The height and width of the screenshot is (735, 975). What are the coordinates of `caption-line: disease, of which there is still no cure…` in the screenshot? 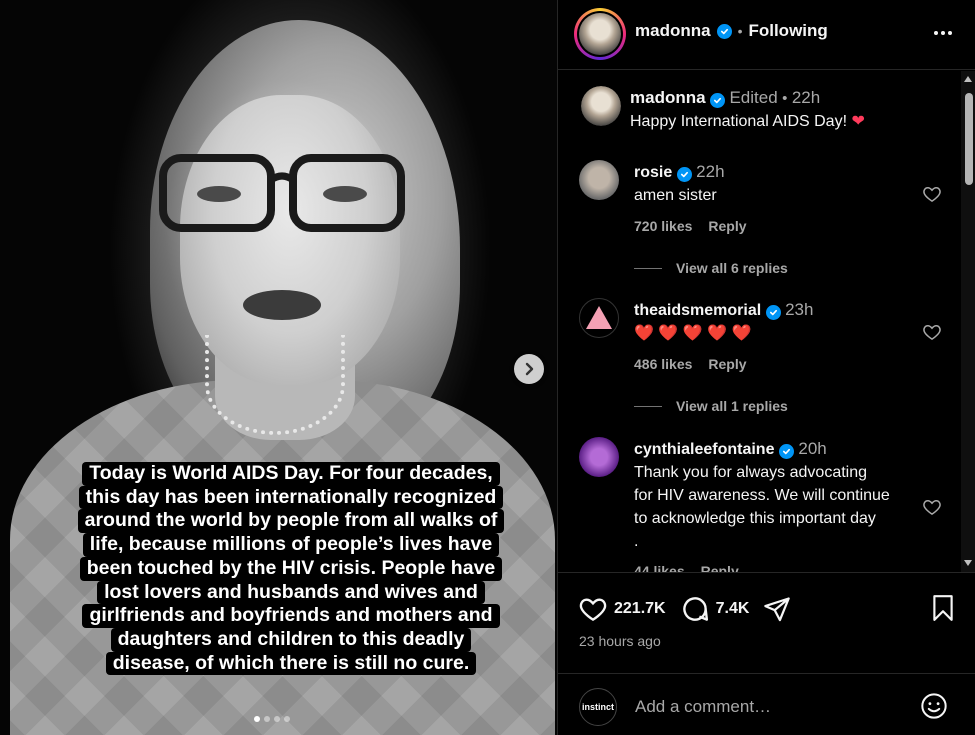 It's located at (291, 663).